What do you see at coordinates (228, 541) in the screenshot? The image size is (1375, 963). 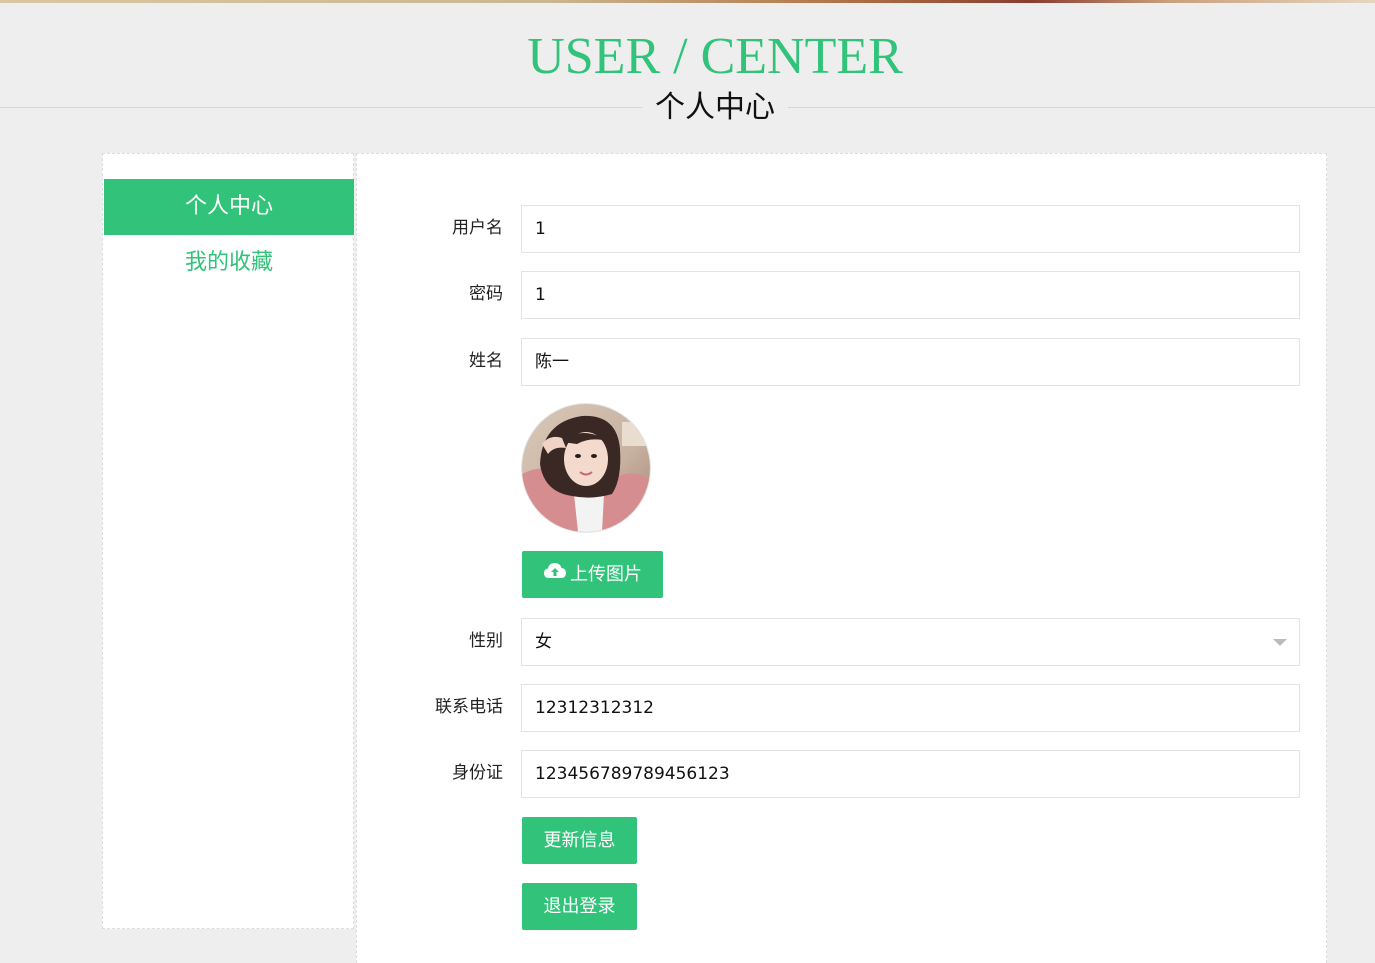 I see `sidebar: 个人中心 我的收藏` at bounding box center [228, 541].